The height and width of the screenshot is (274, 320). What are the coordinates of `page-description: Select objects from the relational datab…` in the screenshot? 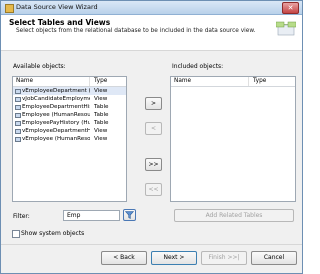 It's located at (136, 31).